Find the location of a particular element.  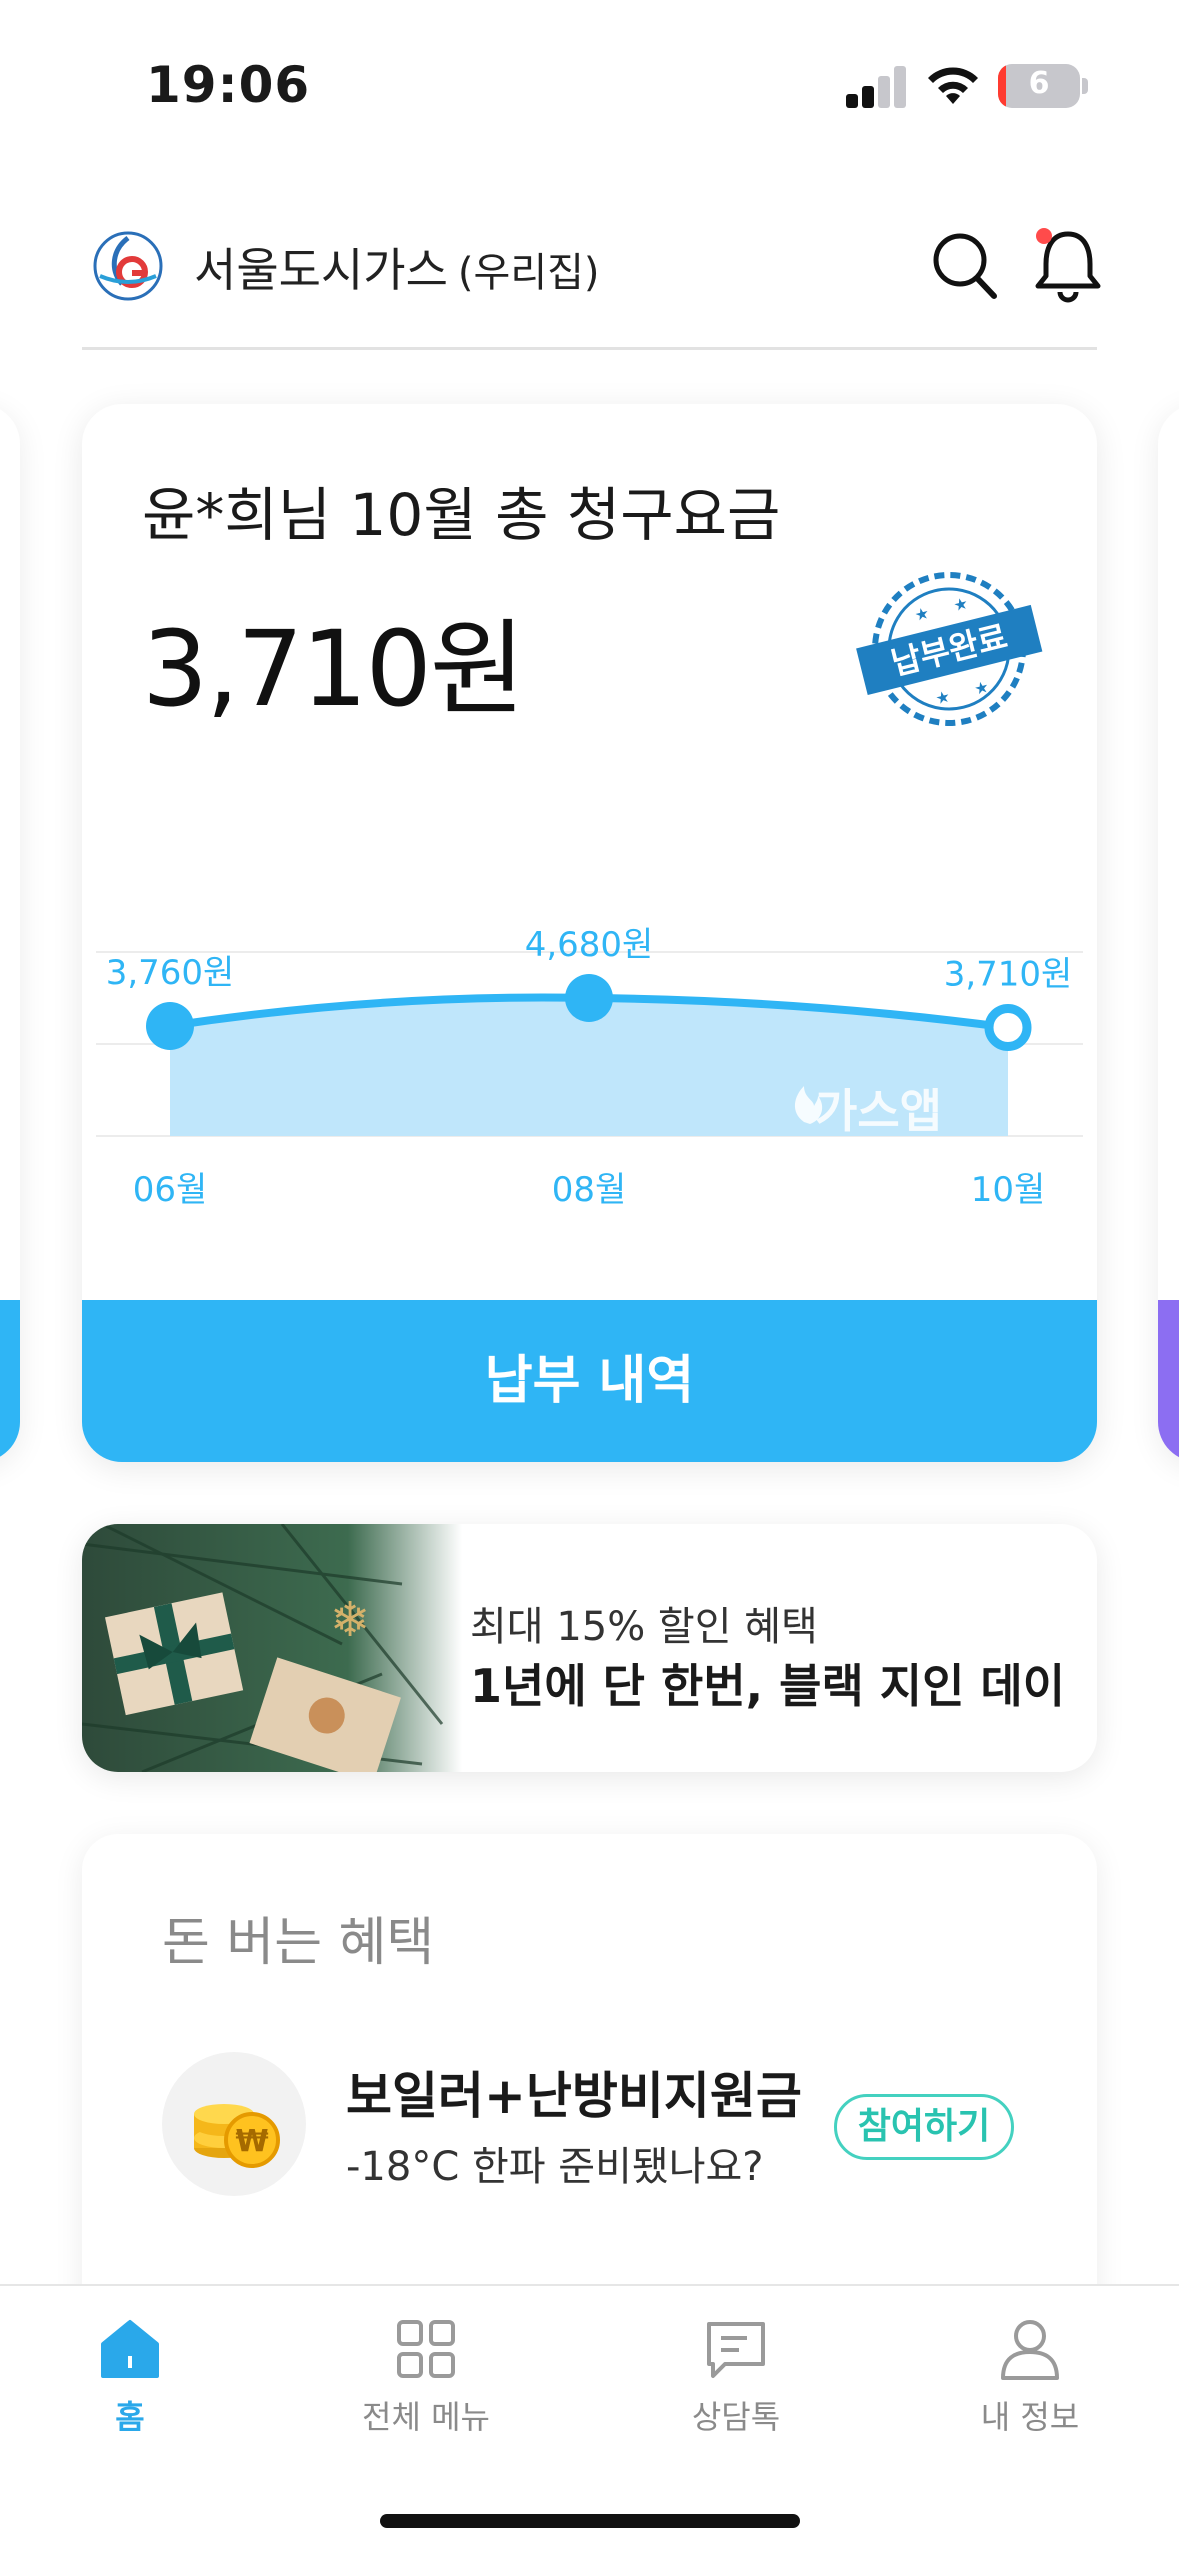

home-indicator is located at coordinates (590, 2521).